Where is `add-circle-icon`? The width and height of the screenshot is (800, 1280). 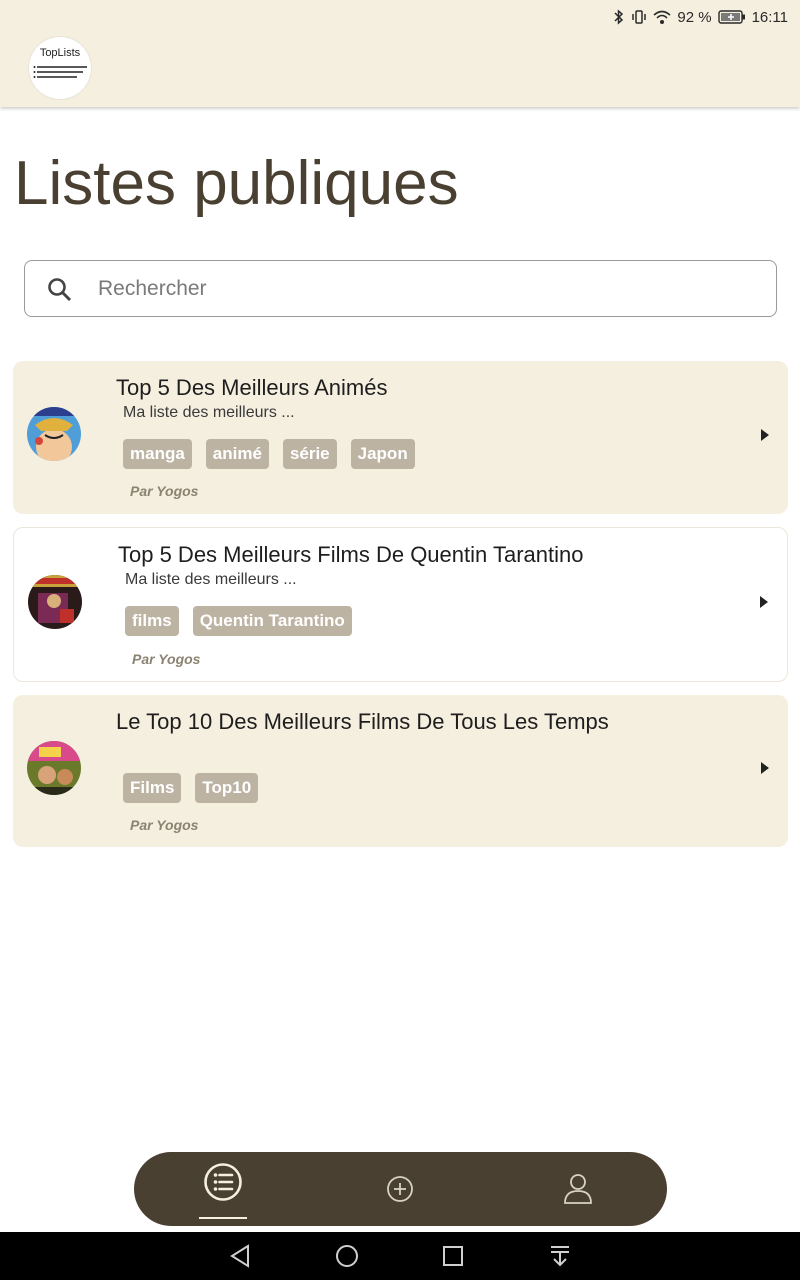 add-circle-icon is located at coordinates (400, 1189).